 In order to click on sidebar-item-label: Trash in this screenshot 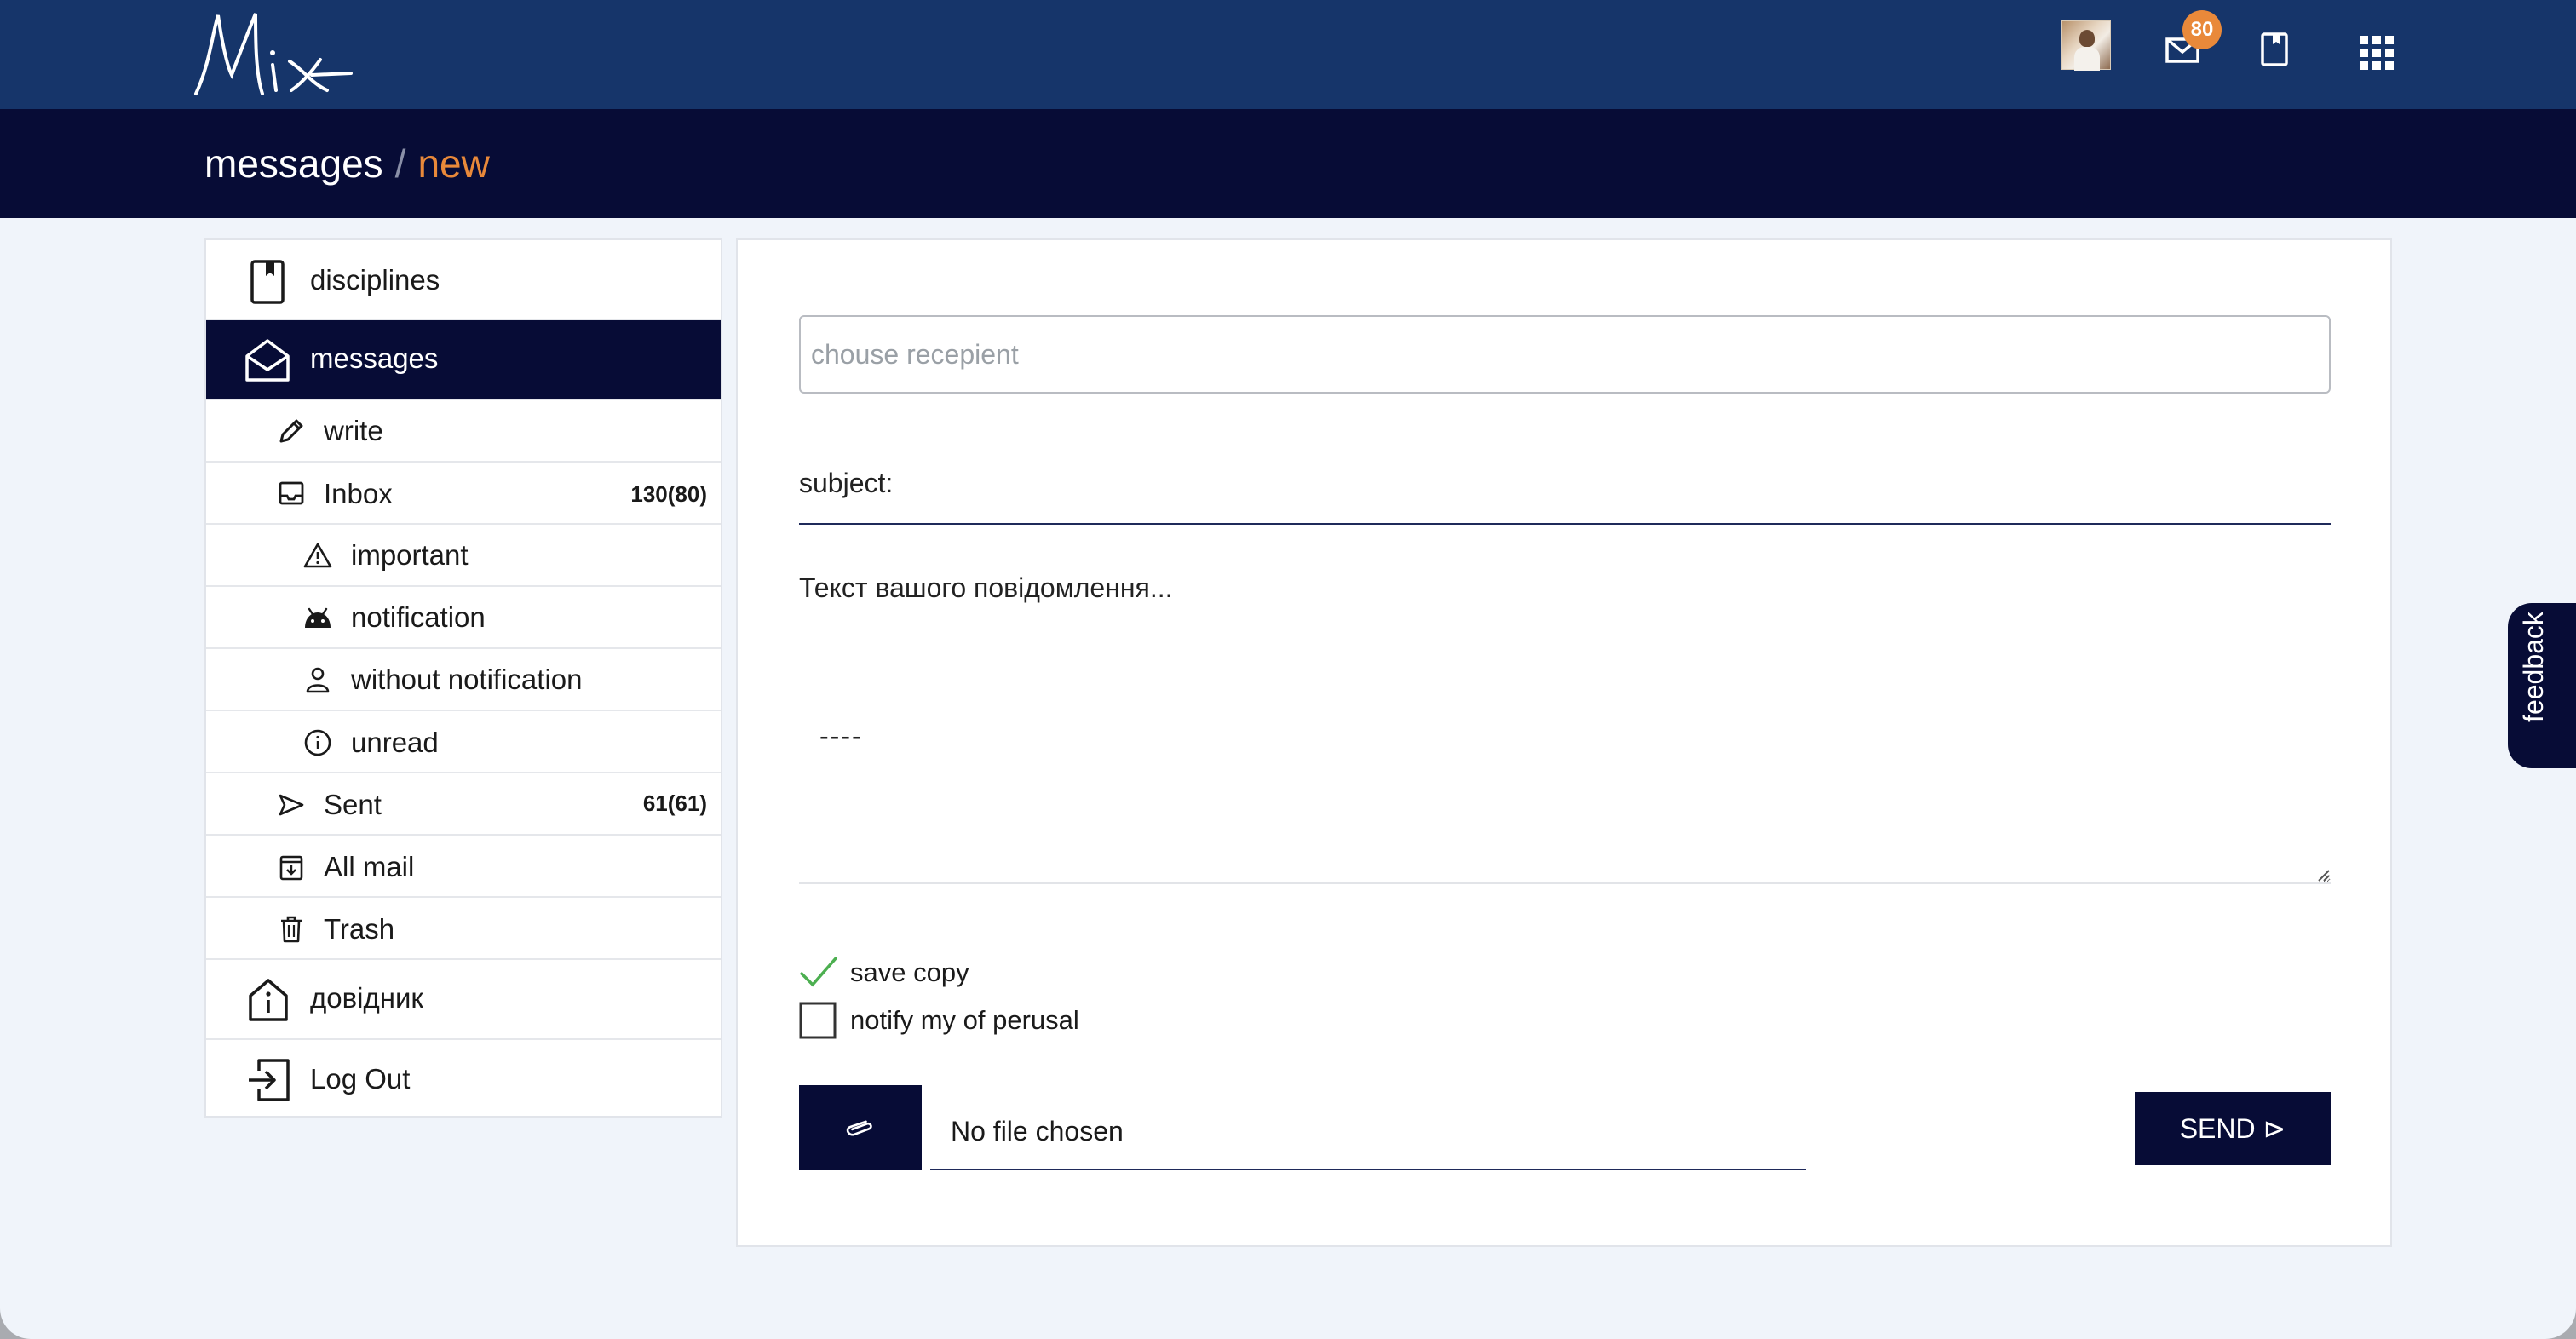, I will do `click(359, 929)`.